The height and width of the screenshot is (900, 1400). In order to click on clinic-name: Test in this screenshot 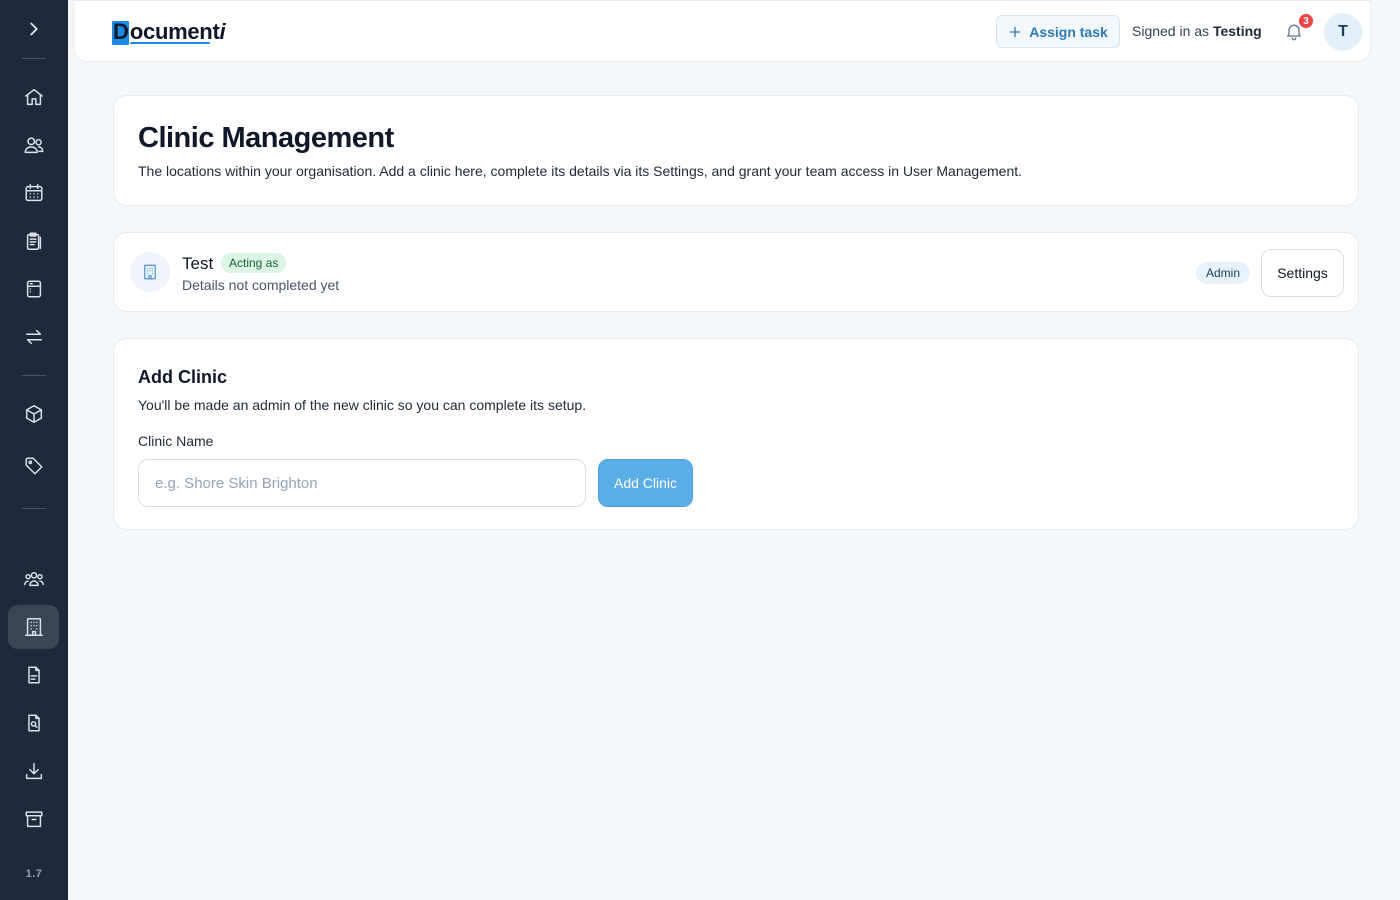, I will do `click(198, 263)`.